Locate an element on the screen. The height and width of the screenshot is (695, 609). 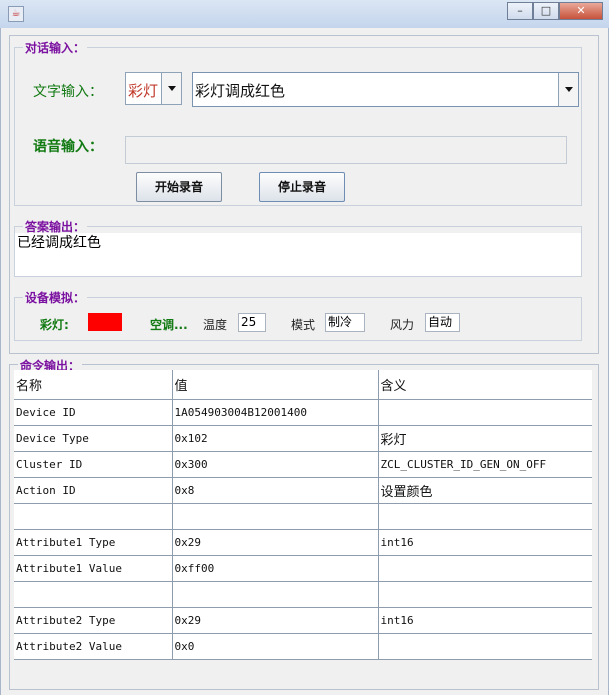
window-controls: – □ ✕ is located at coordinates (555, 11).